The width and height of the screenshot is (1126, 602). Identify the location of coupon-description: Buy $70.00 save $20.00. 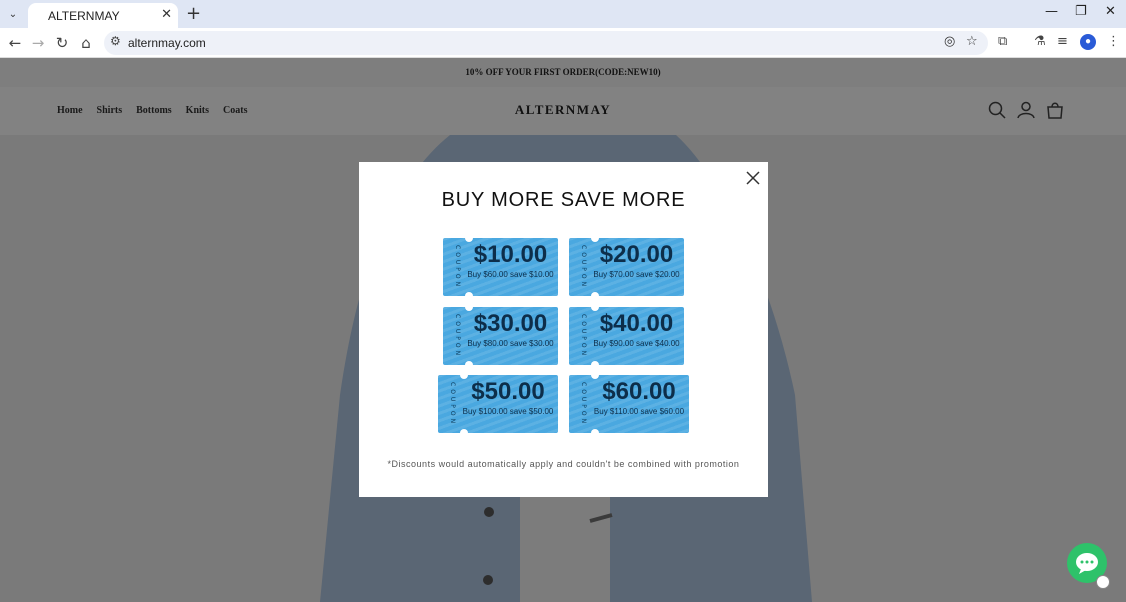
(636, 274).